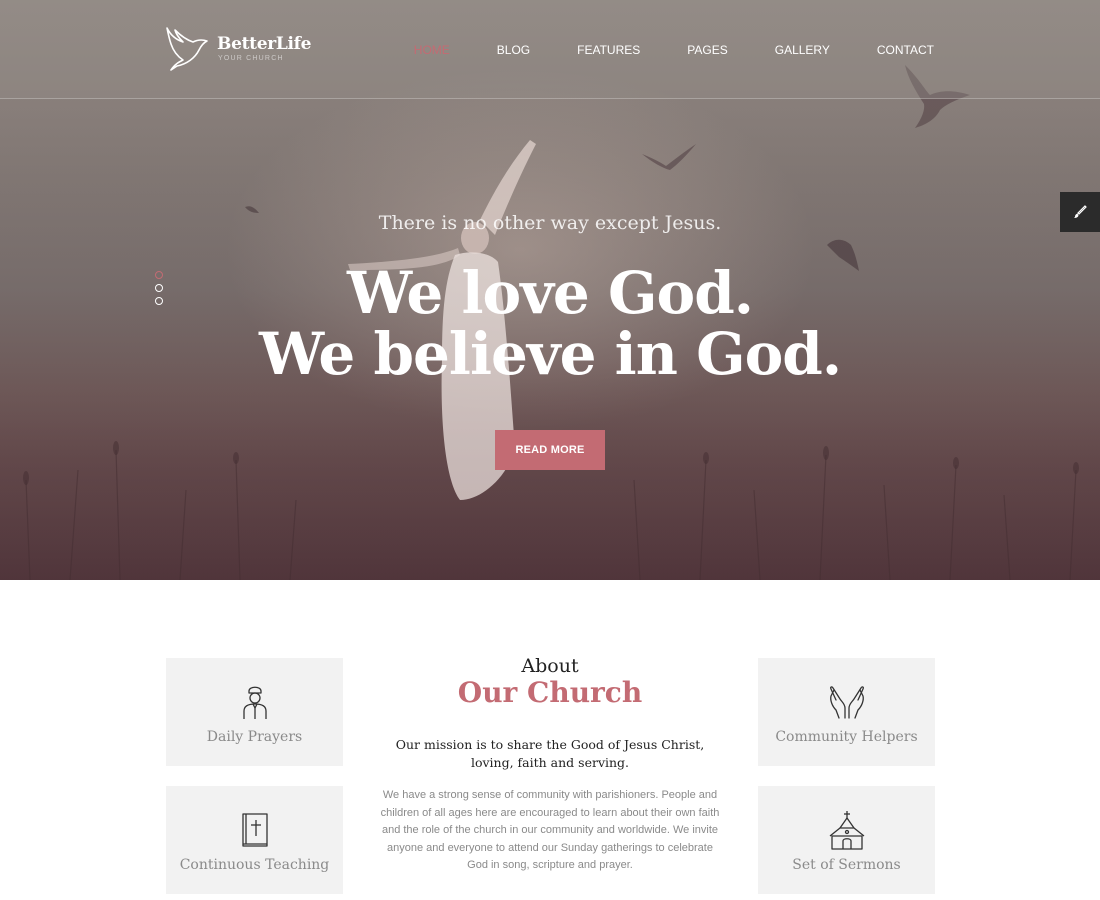  What do you see at coordinates (550, 450) in the screenshot?
I see `read-more-button: READ MORE` at bounding box center [550, 450].